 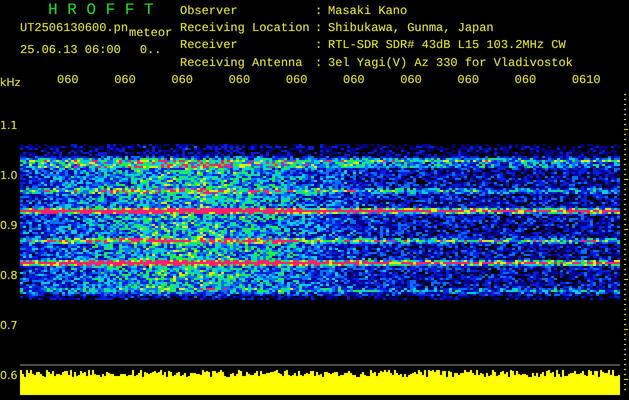 What do you see at coordinates (9, 275) in the screenshot?
I see `frequency-label: 0.8` at bounding box center [9, 275].